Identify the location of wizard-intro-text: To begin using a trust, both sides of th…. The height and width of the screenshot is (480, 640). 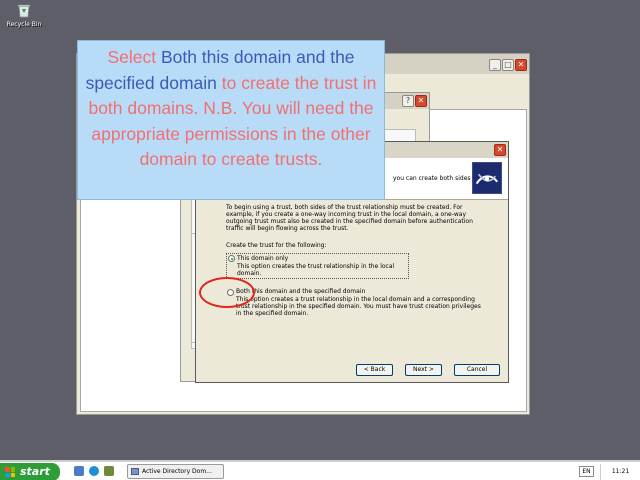
(349, 218).